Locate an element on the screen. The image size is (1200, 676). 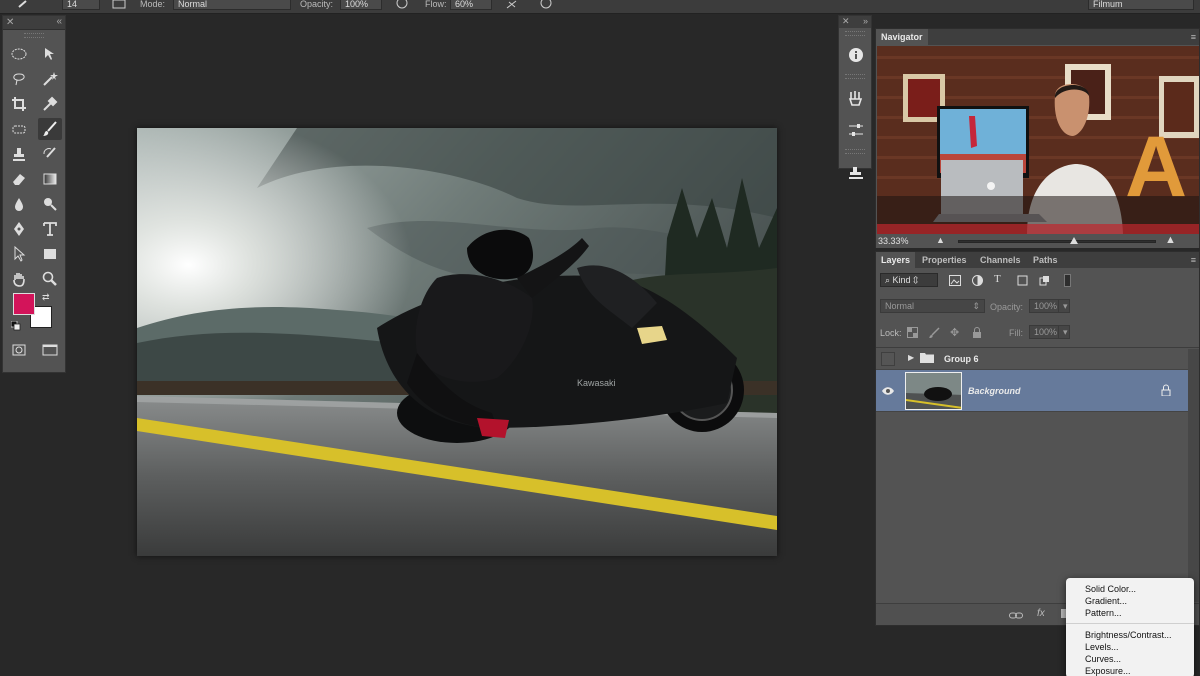
opacity-field: 100% is located at coordinates (361, 5).